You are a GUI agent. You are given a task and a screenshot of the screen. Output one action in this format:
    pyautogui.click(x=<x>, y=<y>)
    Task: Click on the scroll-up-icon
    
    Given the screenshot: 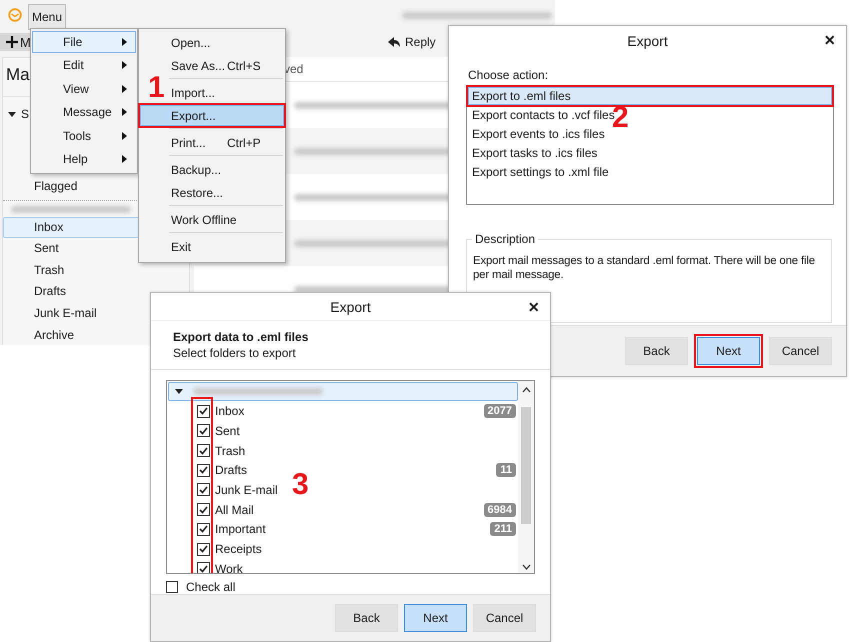 What is the action you would take?
    pyautogui.click(x=526, y=390)
    